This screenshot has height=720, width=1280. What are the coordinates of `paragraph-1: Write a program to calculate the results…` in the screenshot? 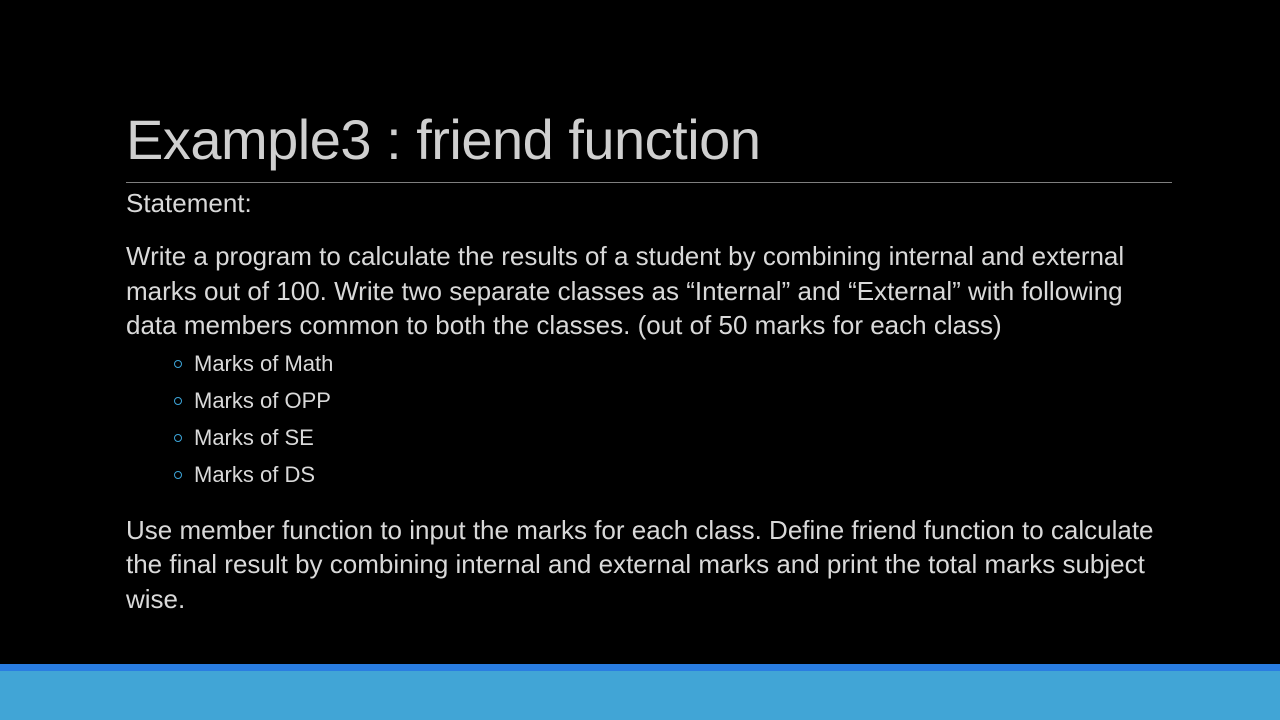 It's located at (625, 290).